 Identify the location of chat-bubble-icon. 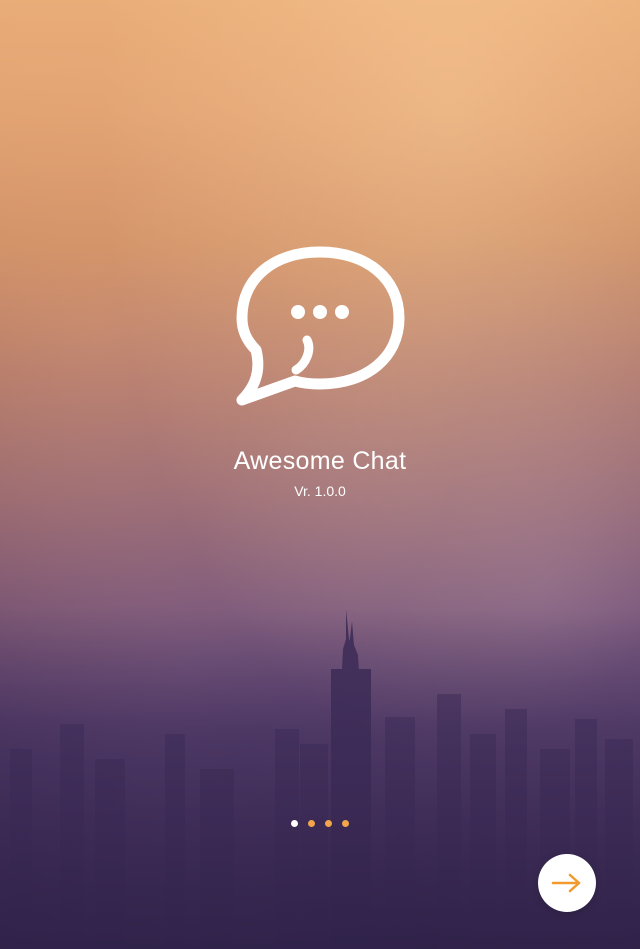
(320, 326).